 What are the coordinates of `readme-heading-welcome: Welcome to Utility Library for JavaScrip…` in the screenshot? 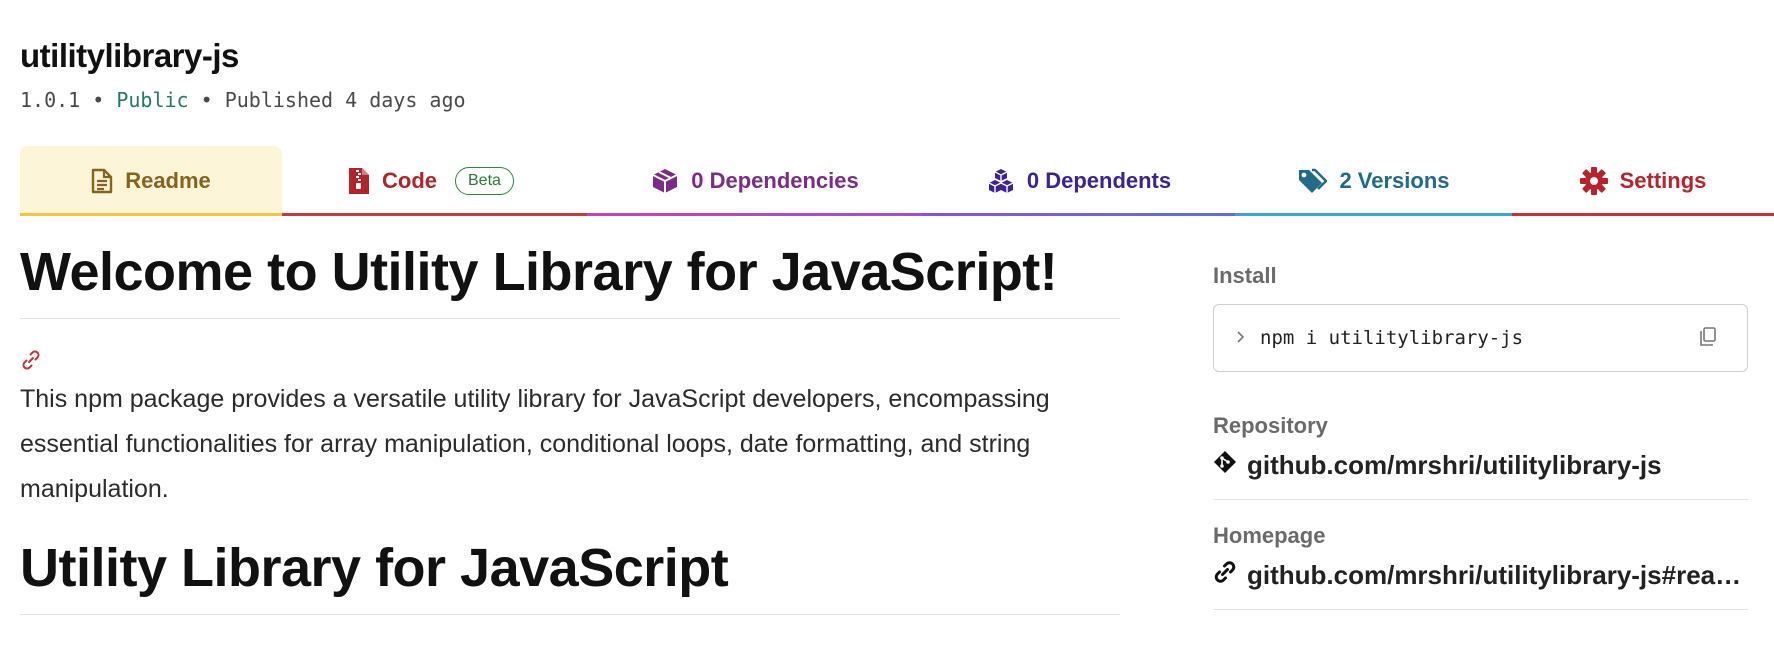 It's located at (570, 279).